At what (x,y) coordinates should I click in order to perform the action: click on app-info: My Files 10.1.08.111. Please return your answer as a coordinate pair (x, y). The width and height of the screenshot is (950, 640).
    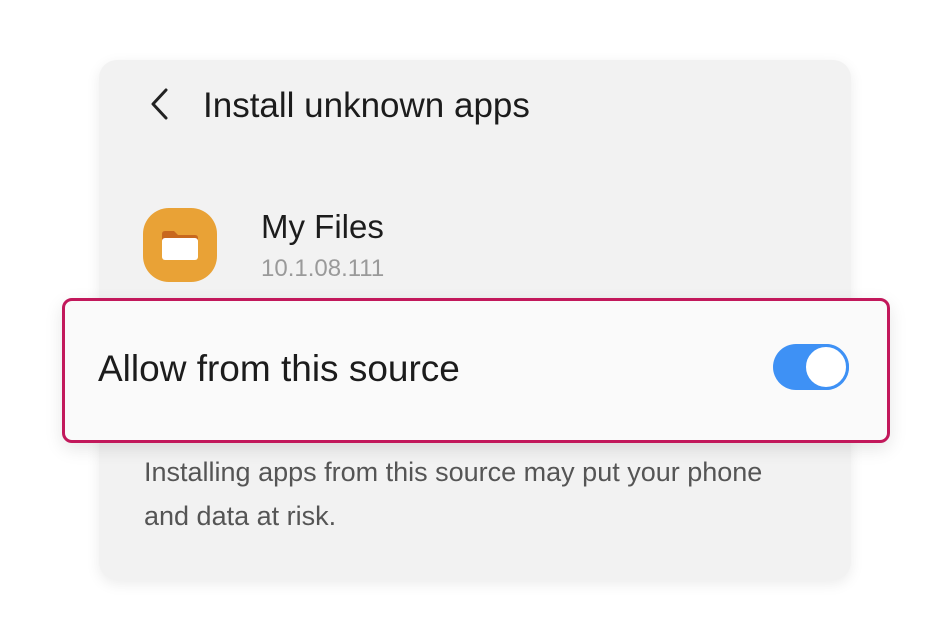
    Looking at the image, I should click on (475, 245).